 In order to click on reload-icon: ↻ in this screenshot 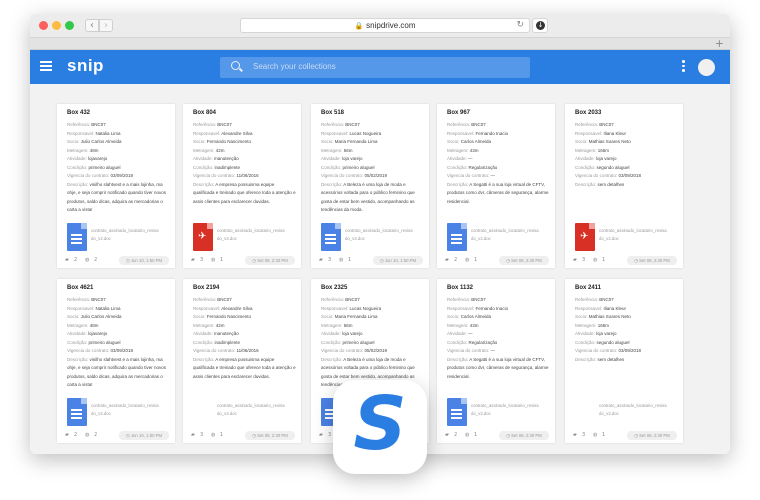, I will do `click(520, 25)`.